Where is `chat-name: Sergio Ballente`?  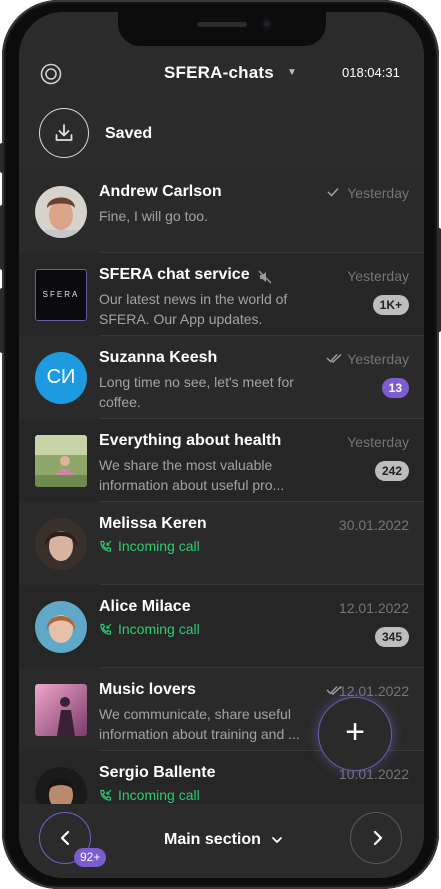
chat-name: Sergio Ballente is located at coordinates (157, 772).